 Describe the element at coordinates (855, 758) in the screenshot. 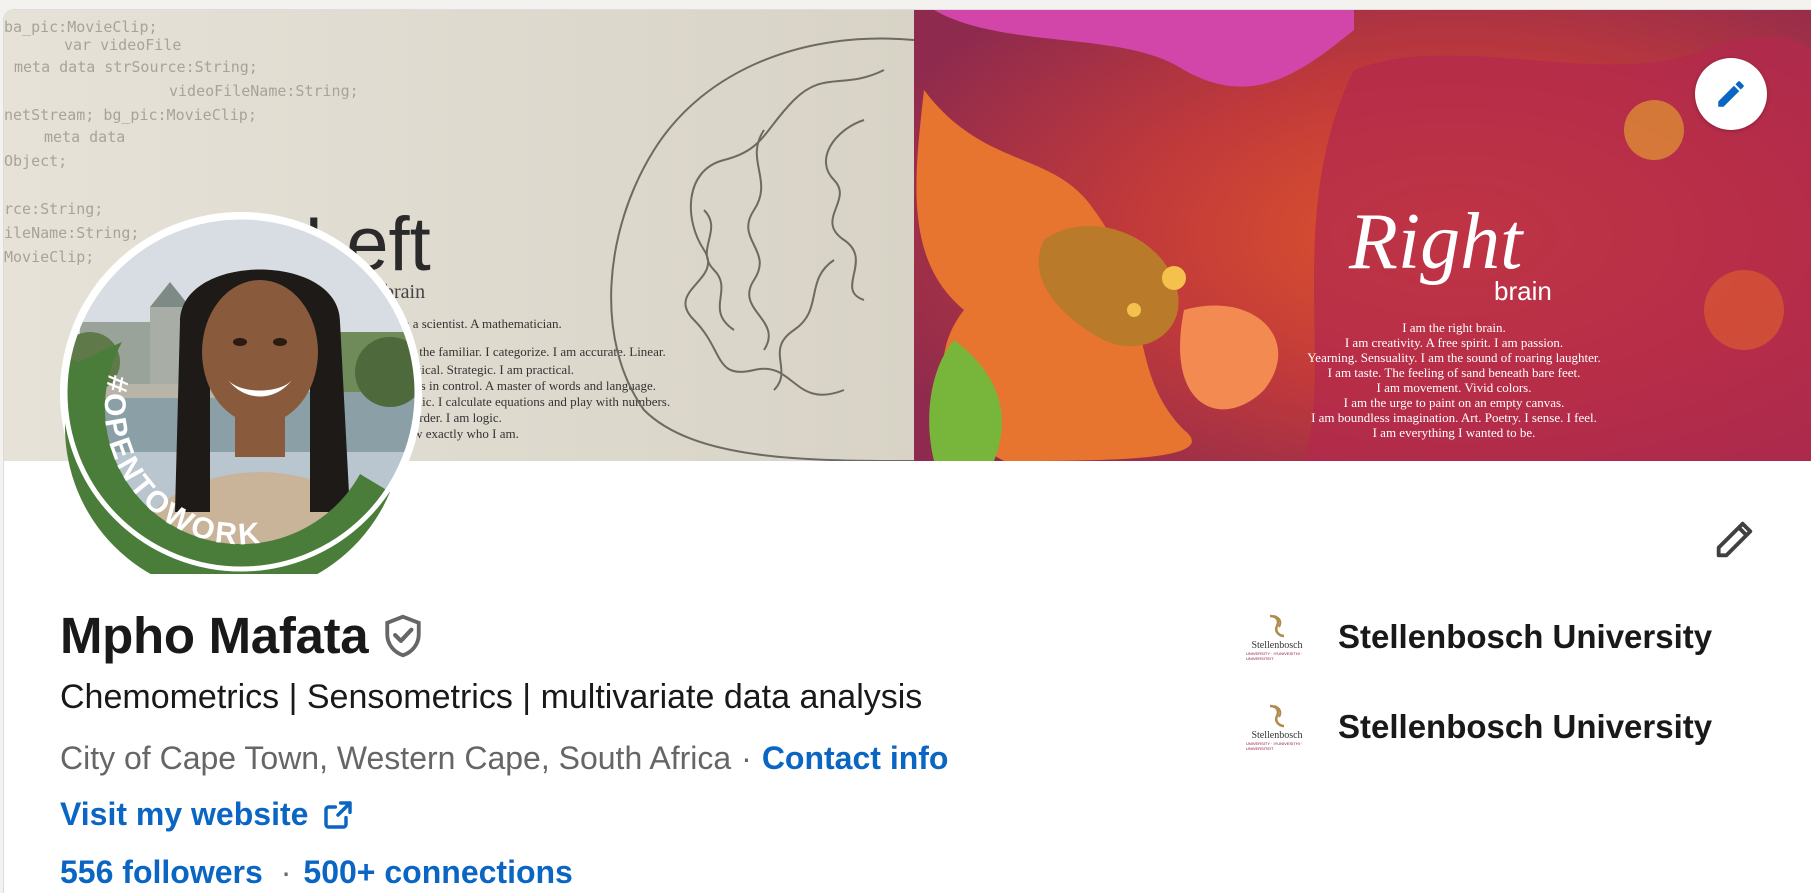

I see `contact-info-link: Contact info` at that location.